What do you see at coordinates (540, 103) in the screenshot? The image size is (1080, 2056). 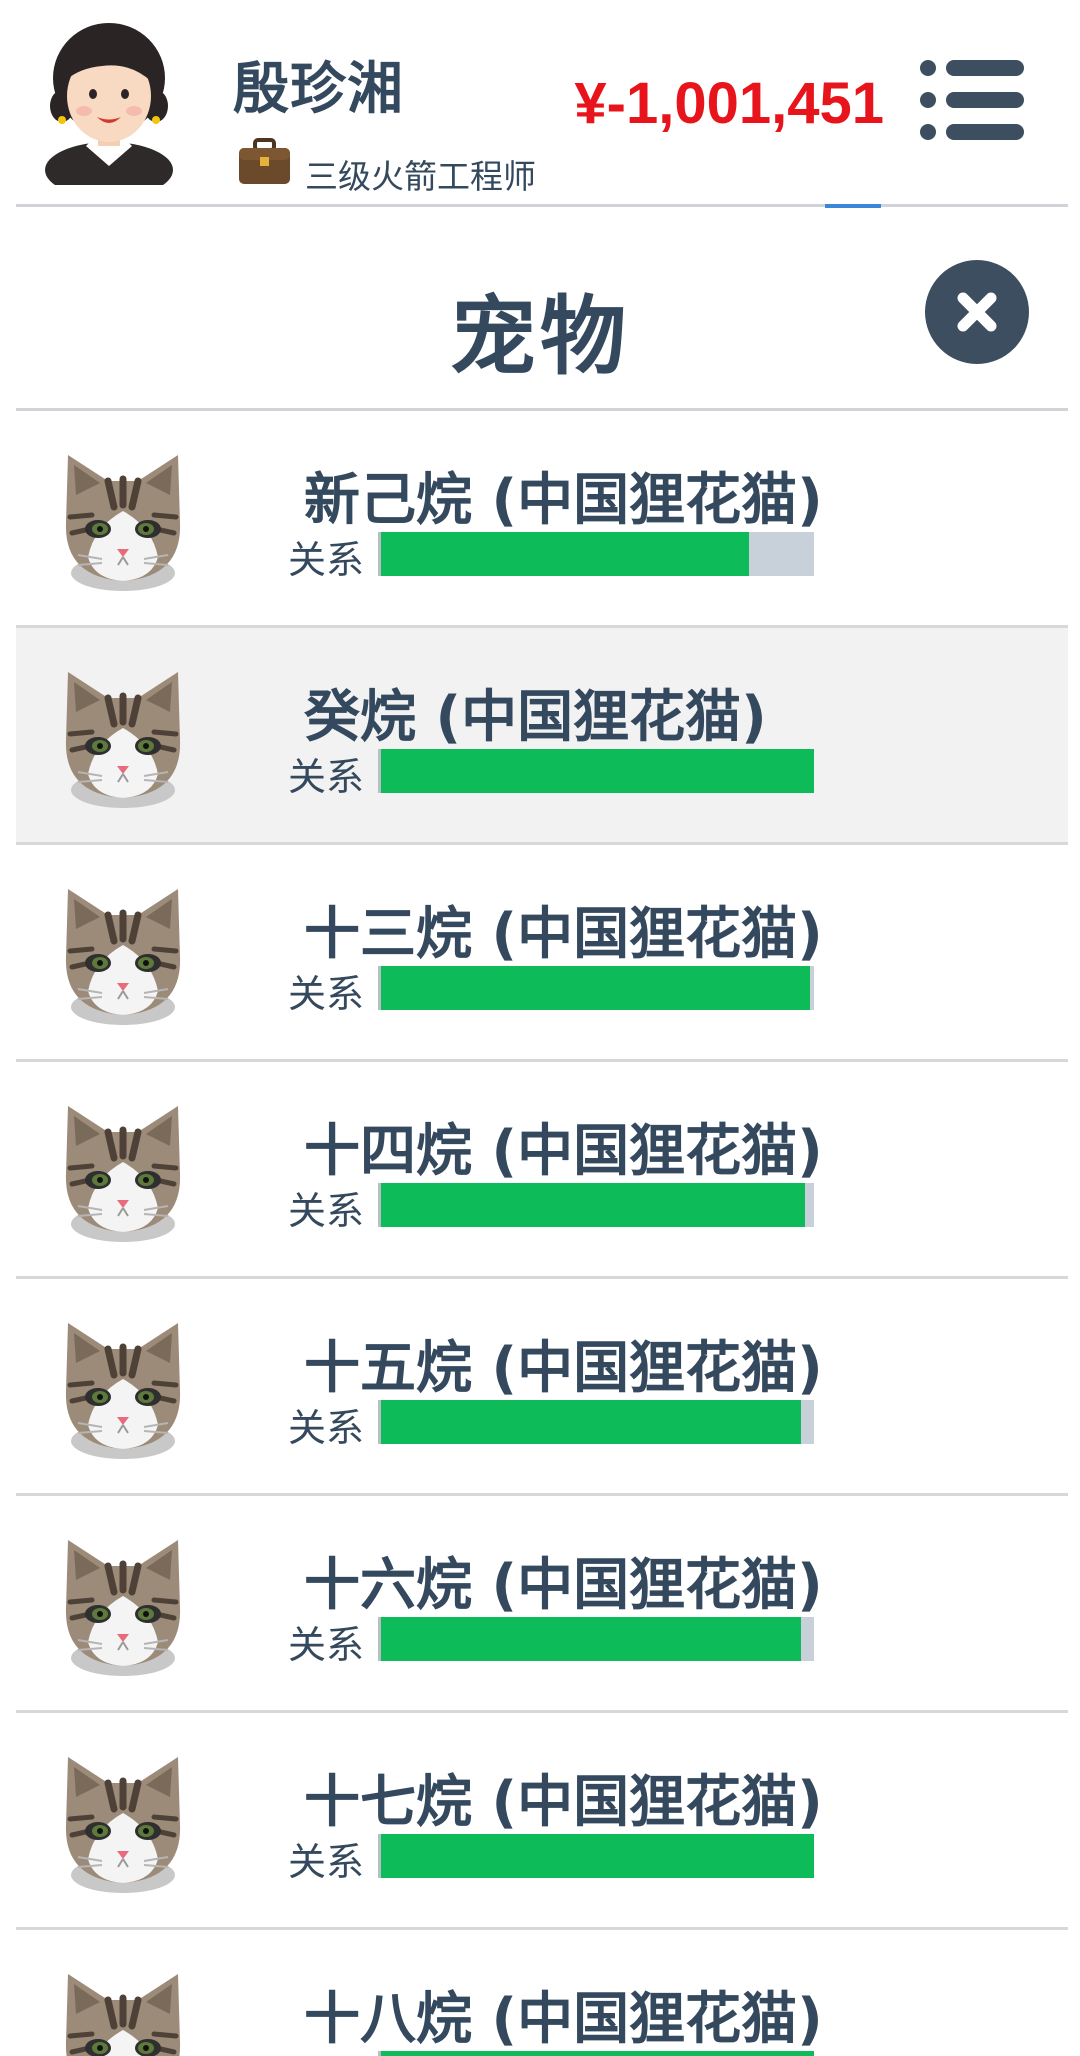 I see `header: 殷珍湘 三级火箭工程师 ¥-1,001,451` at bounding box center [540, 103].